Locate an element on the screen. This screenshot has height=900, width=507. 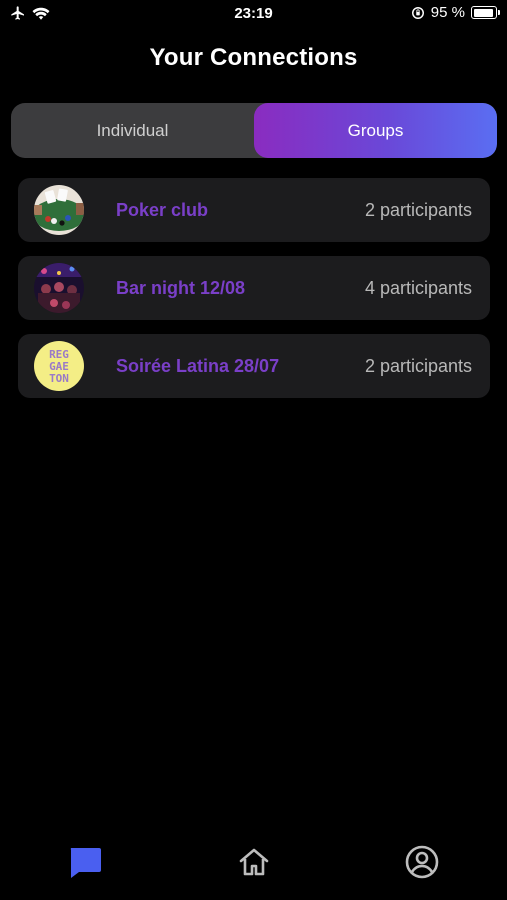
group-name: Soirée Latina 28/07 is located at coordinates (198, 365).